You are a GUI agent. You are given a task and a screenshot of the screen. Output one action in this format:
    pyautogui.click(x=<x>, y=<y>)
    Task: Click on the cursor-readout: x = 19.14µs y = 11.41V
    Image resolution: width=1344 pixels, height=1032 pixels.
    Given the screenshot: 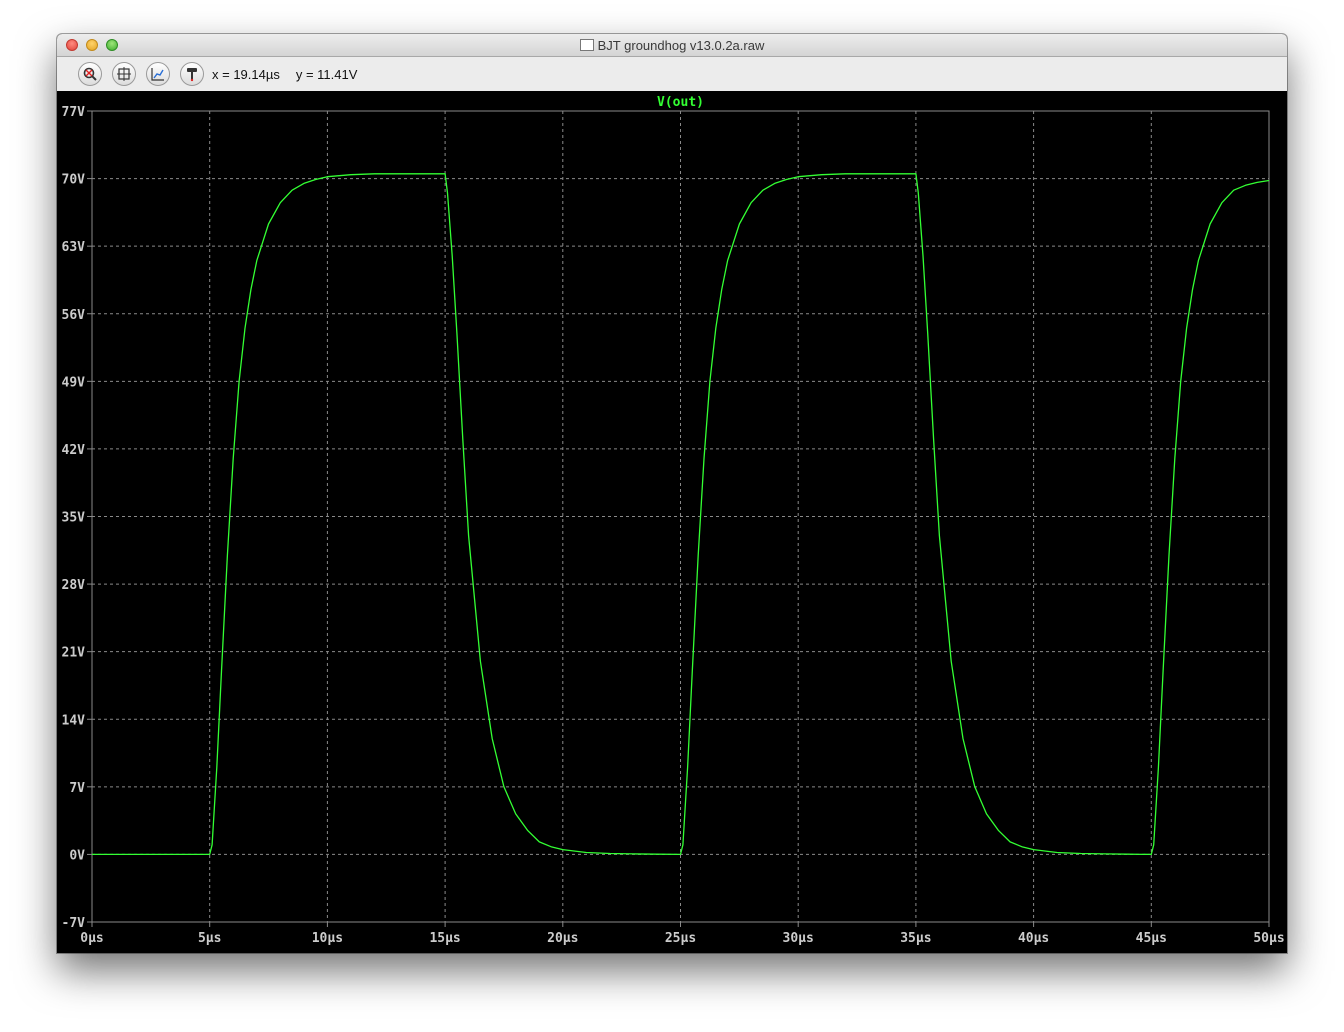 What is the action you would take?
    pyautogui.click(x=292, y=74)
    